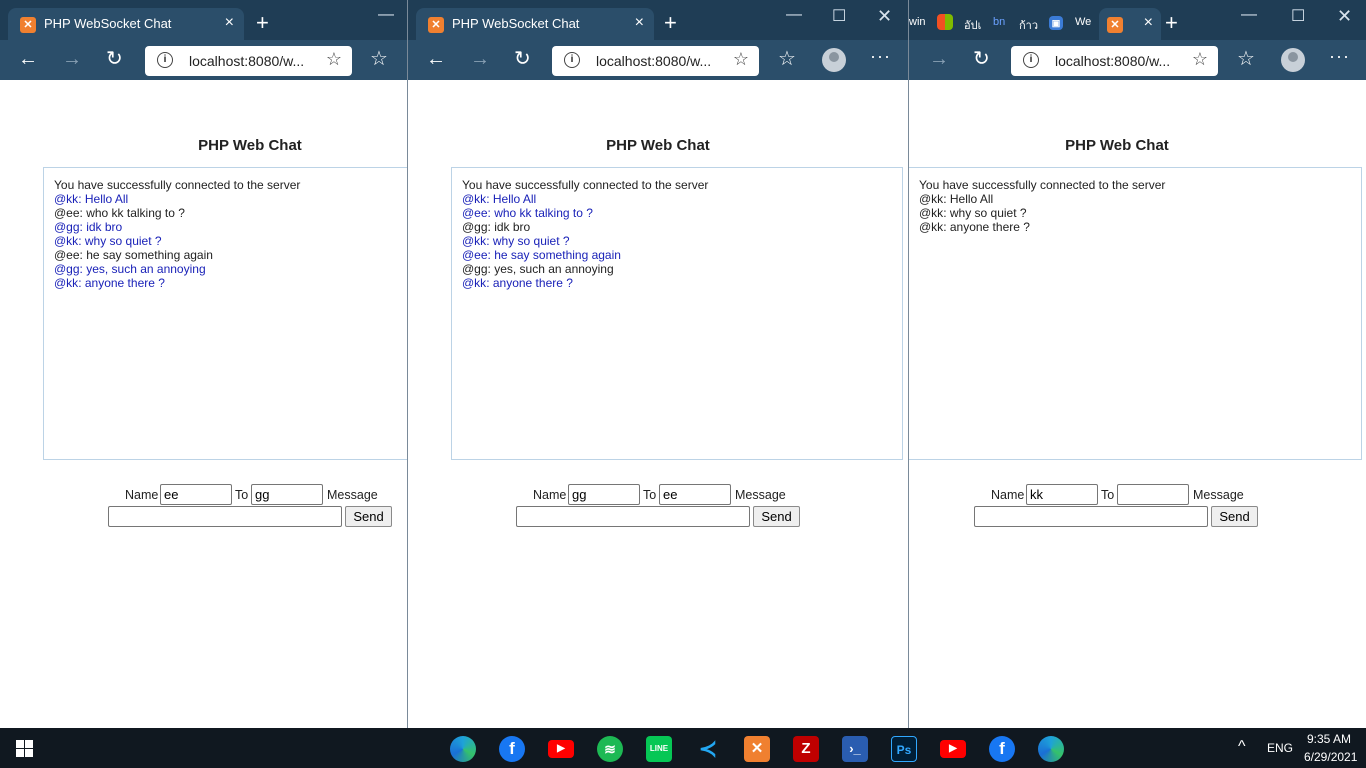 The width and height of the screenshot is (1366, 768). Describe the element at coordinates (904, 749) in the screenshot. I see `photoshop-icon: Ps` at that location.